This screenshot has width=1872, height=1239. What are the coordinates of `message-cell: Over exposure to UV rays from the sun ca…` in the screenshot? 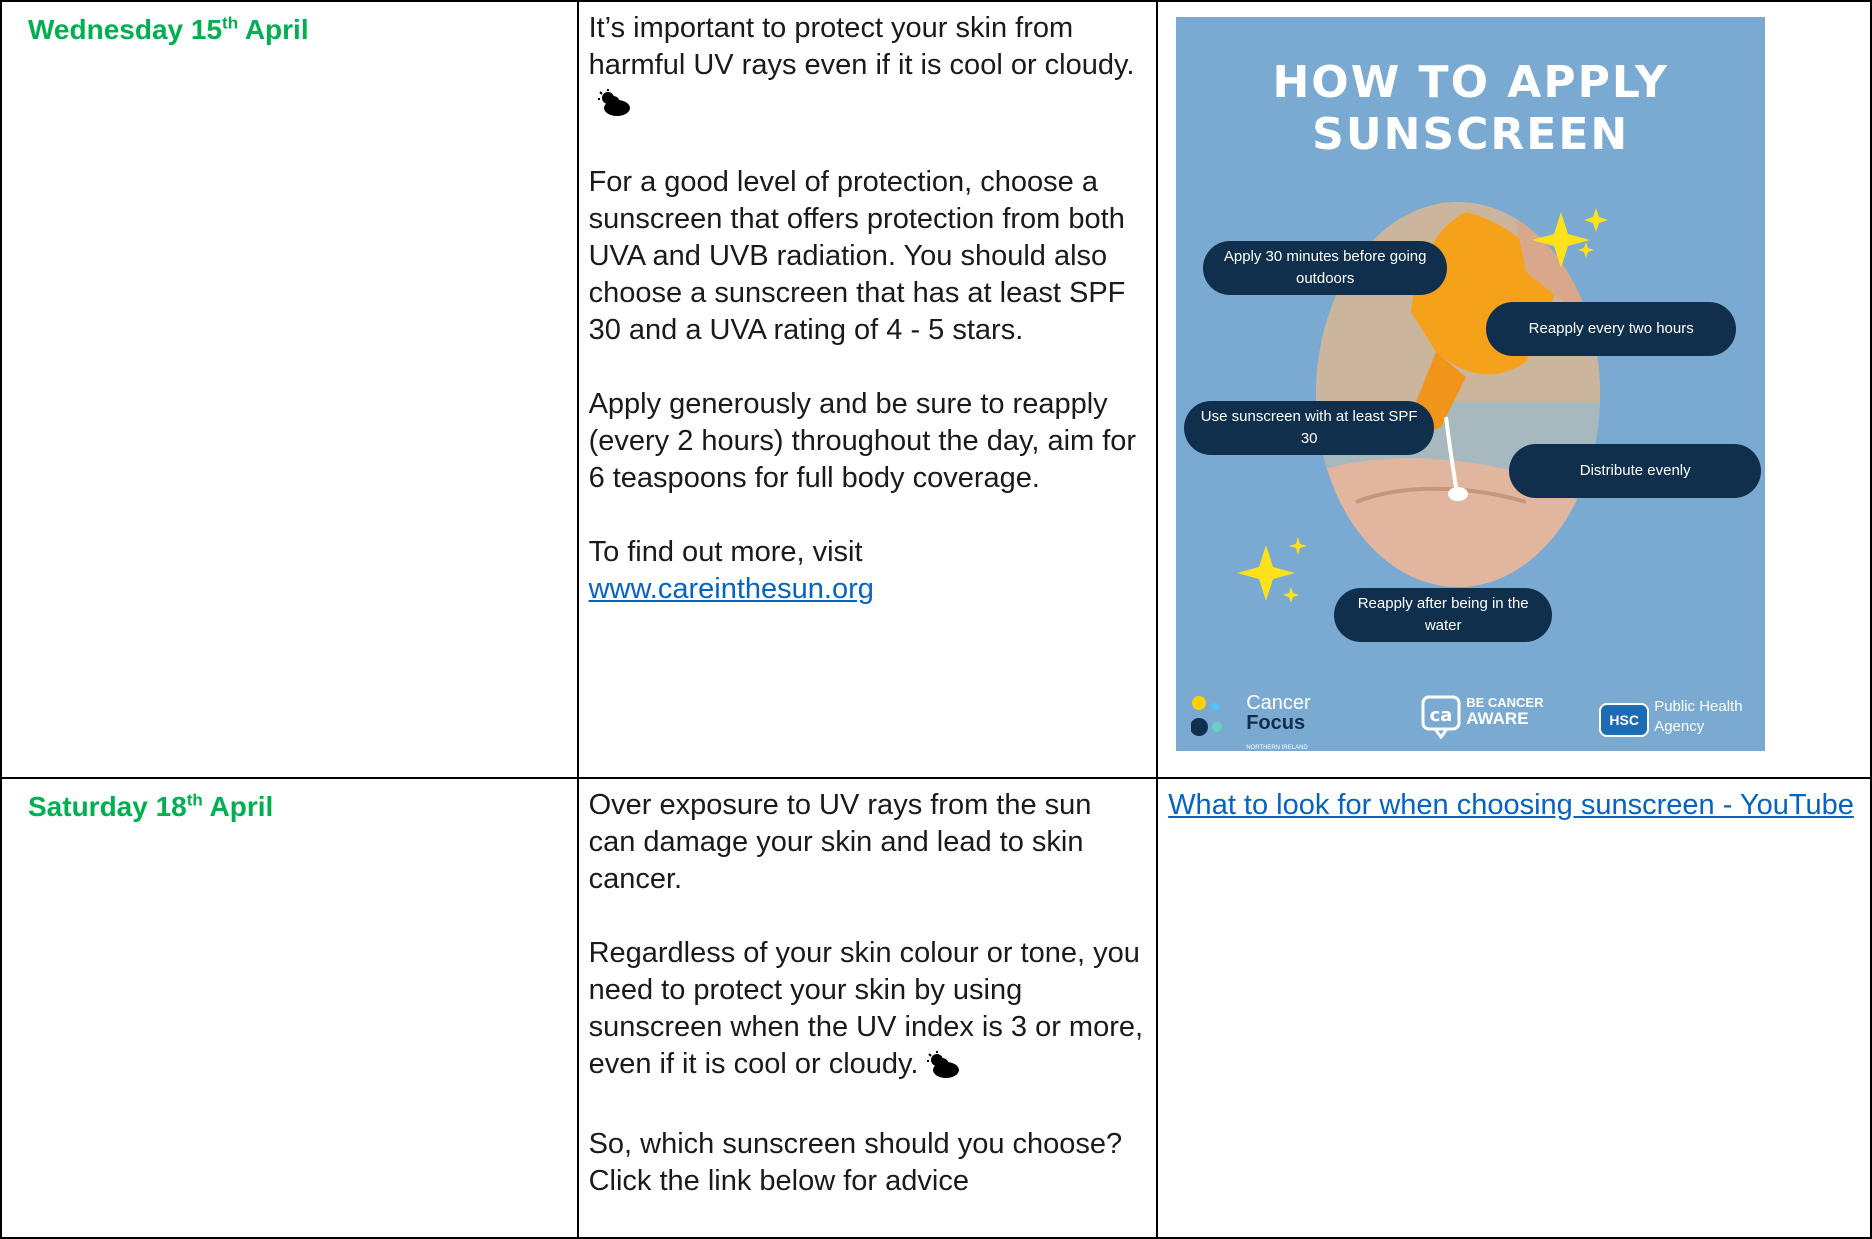 It's located at (867, 1008).